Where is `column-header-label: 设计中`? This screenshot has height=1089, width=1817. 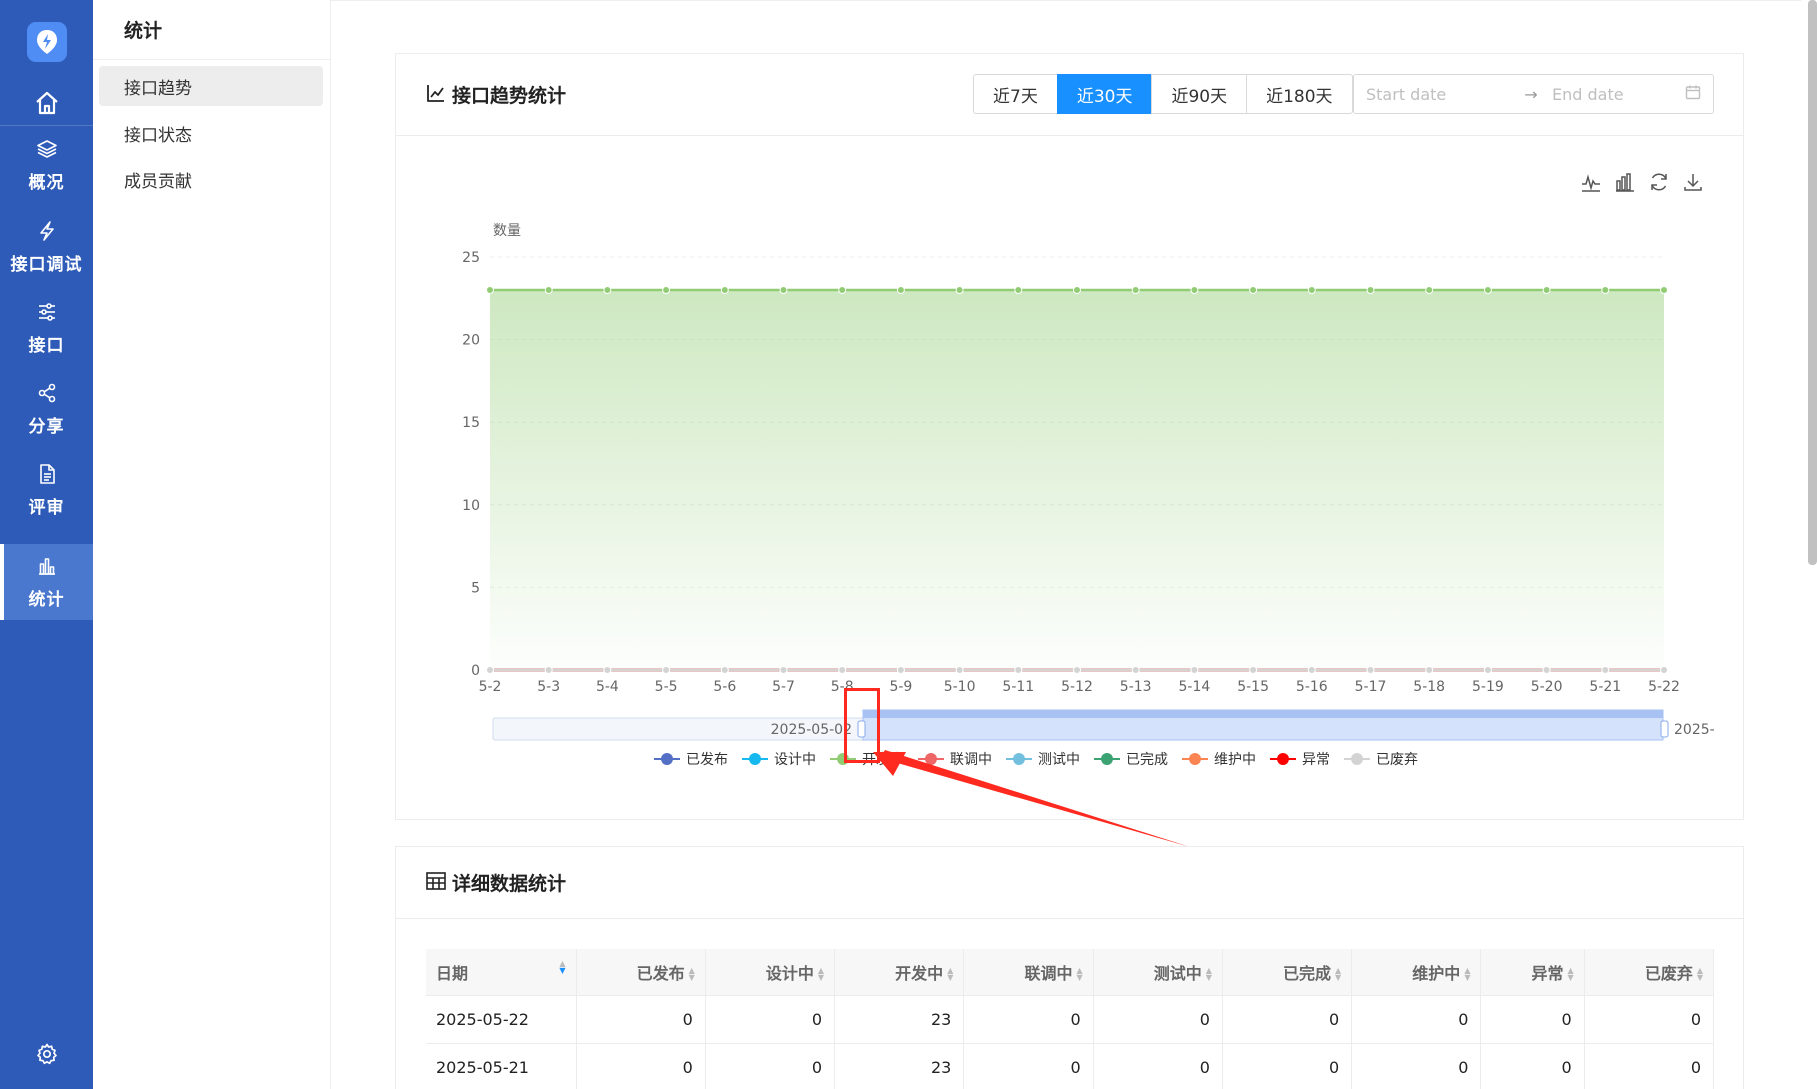 column-header-label: 设计中 is located at coordinates (789, 973).